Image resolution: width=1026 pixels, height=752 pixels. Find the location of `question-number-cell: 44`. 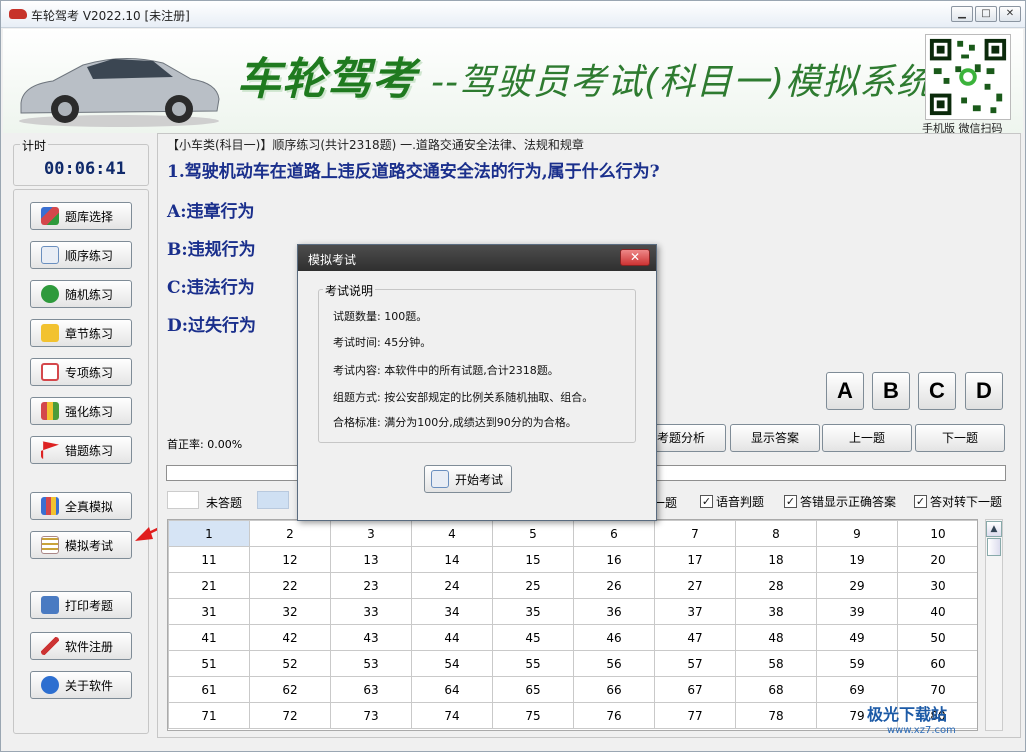

question-number-cell: 44 is located at coordinates (452, 637).